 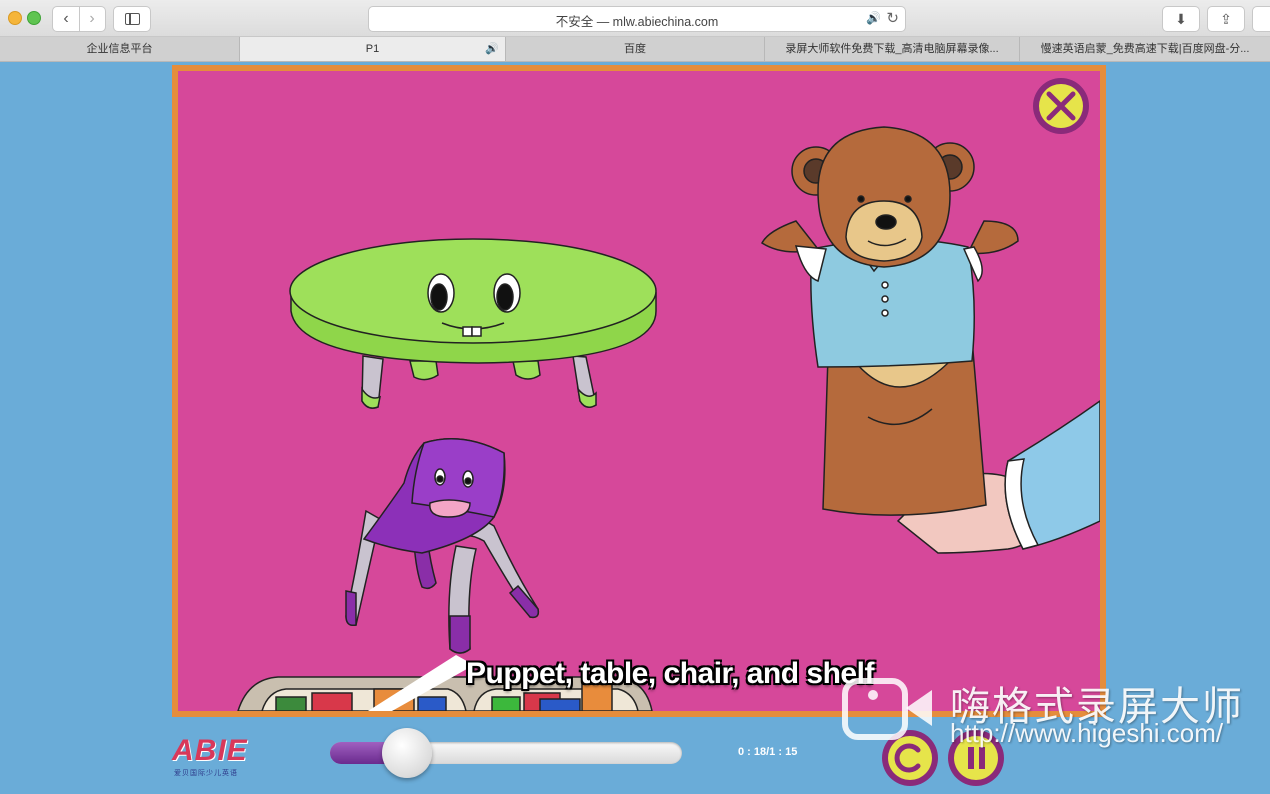 I want to click on logo-text: ABIE, so click(x=210, y=750).